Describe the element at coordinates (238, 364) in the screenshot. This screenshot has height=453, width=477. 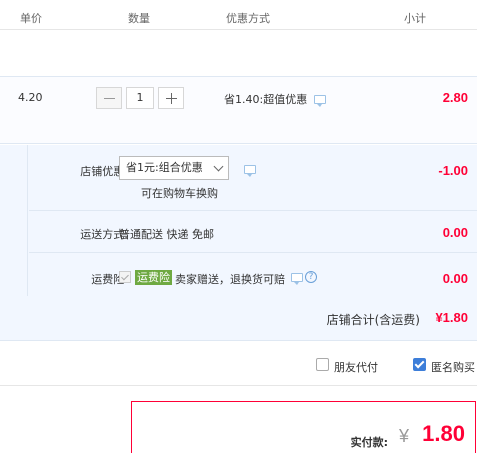
I see `order-options-row: 朋友代付 匿名购买` at that location.